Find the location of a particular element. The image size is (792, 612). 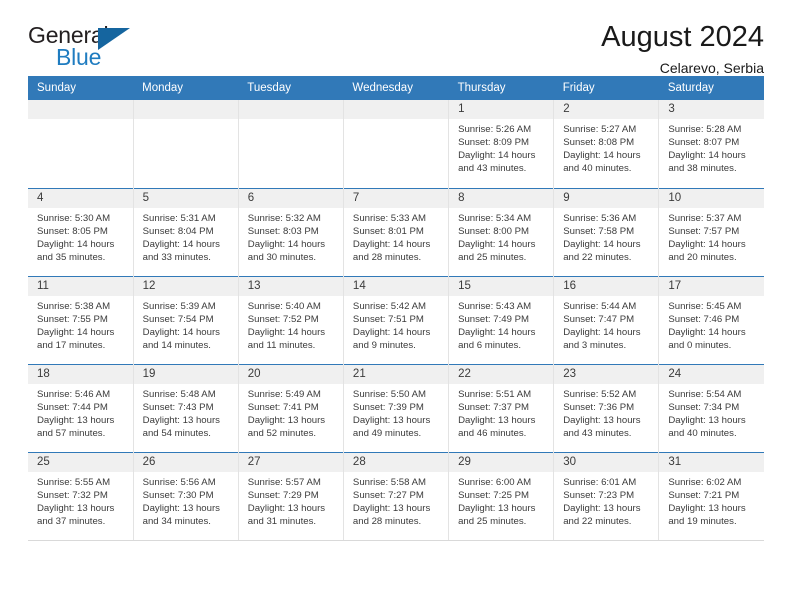

general-blue-logo: General Blue is located at coordinates (87, 49).